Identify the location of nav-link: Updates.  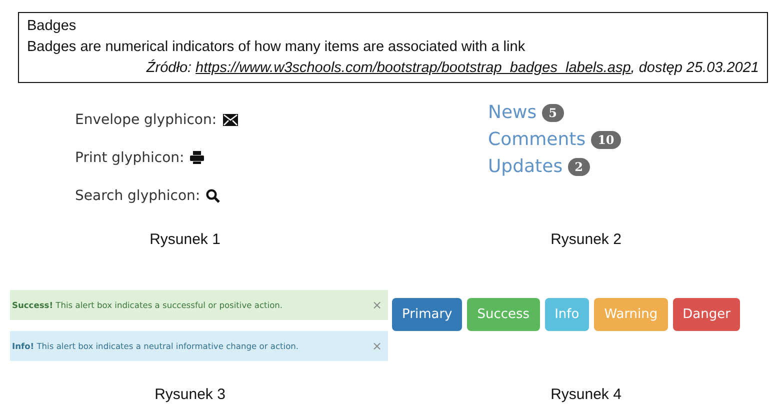
(525, 166).